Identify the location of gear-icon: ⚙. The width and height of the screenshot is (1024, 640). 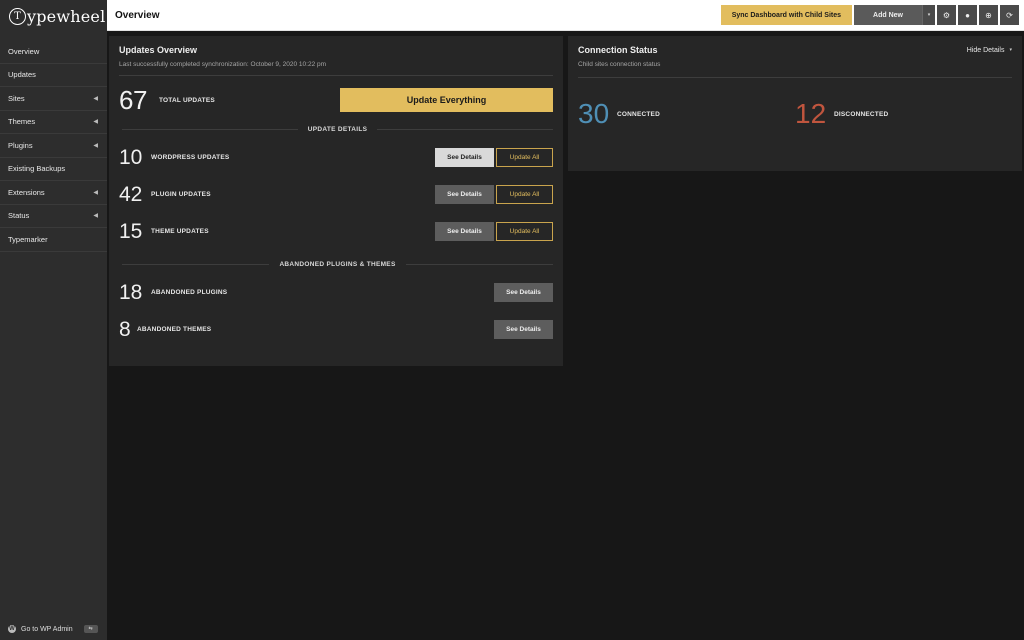
(946, 15).